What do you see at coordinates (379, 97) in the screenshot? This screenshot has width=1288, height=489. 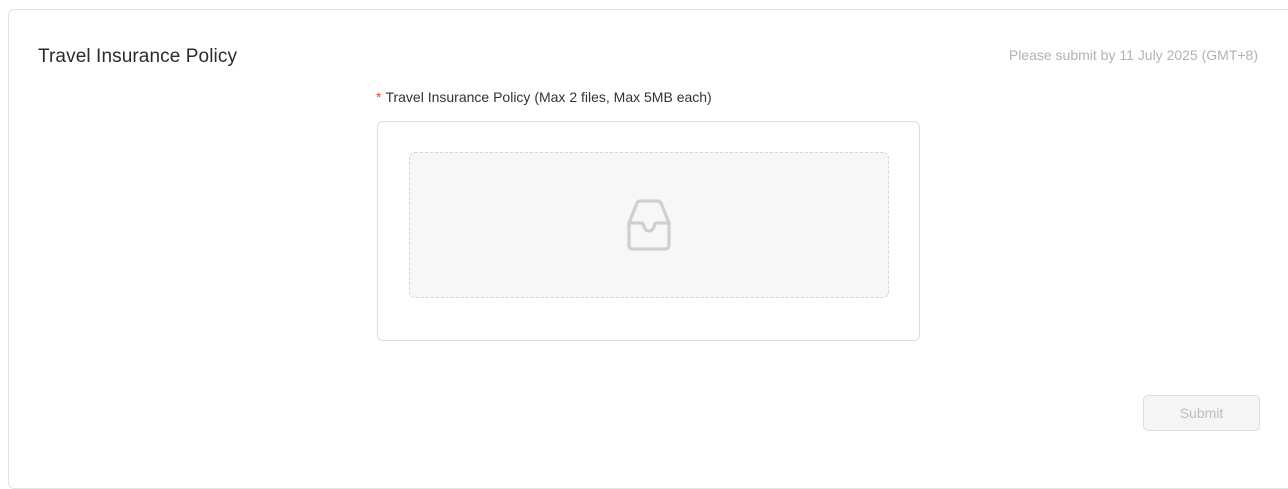 I see `required-marker: *` at bounding box center [379, 97].